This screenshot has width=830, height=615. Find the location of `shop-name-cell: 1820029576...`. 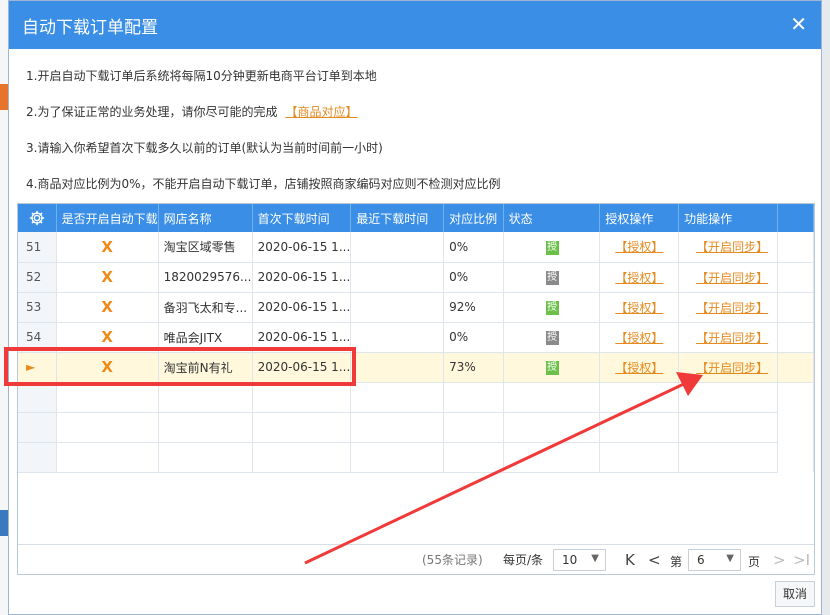

shop-name-cell: 1820029576... is located at coordinates (205, 277).